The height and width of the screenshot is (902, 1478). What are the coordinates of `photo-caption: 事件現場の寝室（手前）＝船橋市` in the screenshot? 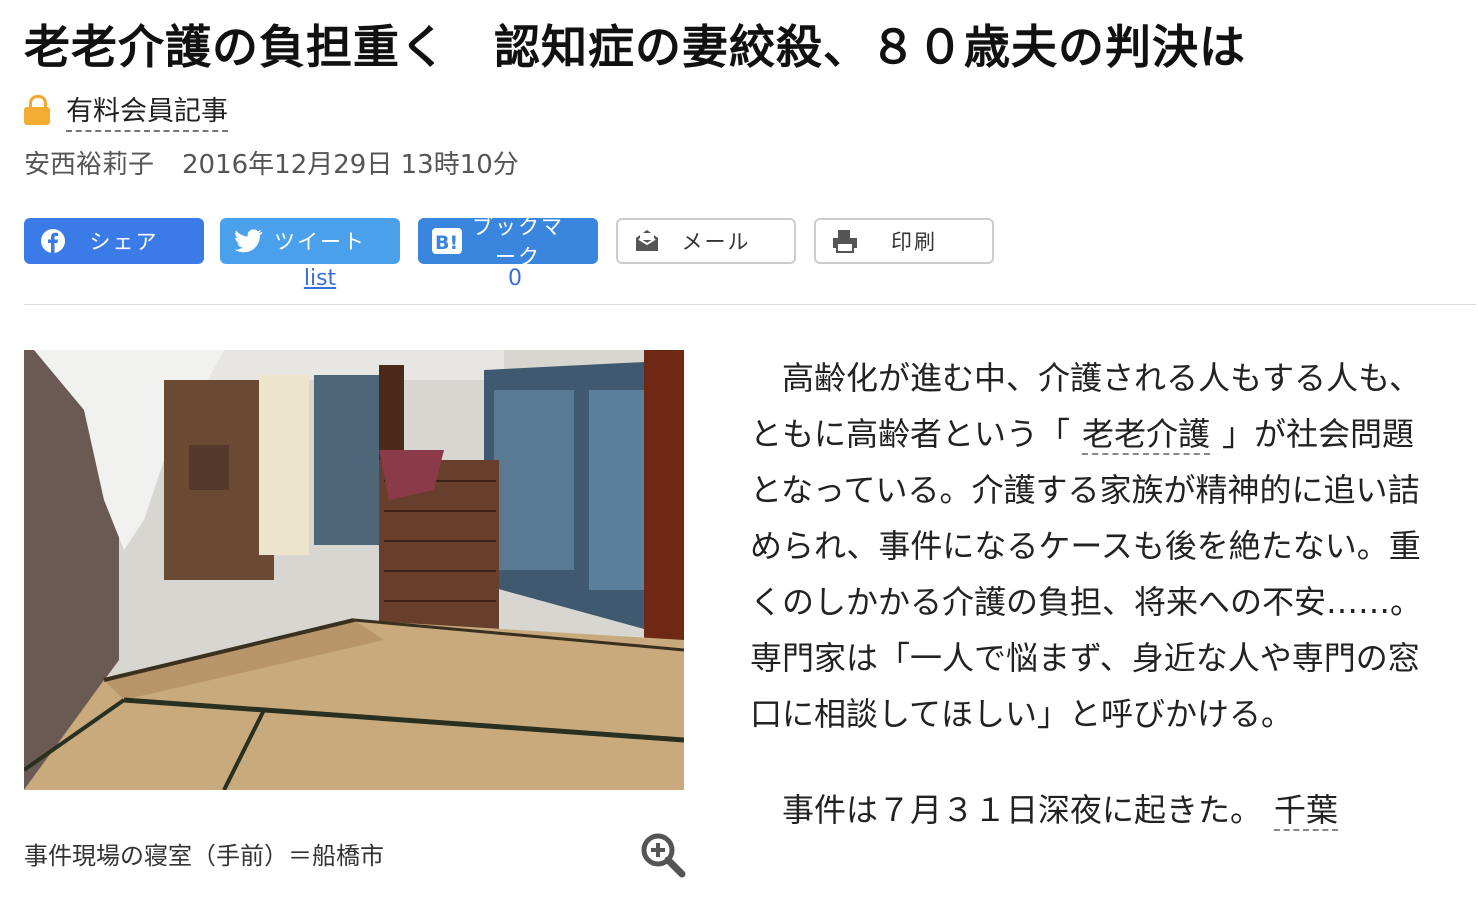 It's located at (204, 856).